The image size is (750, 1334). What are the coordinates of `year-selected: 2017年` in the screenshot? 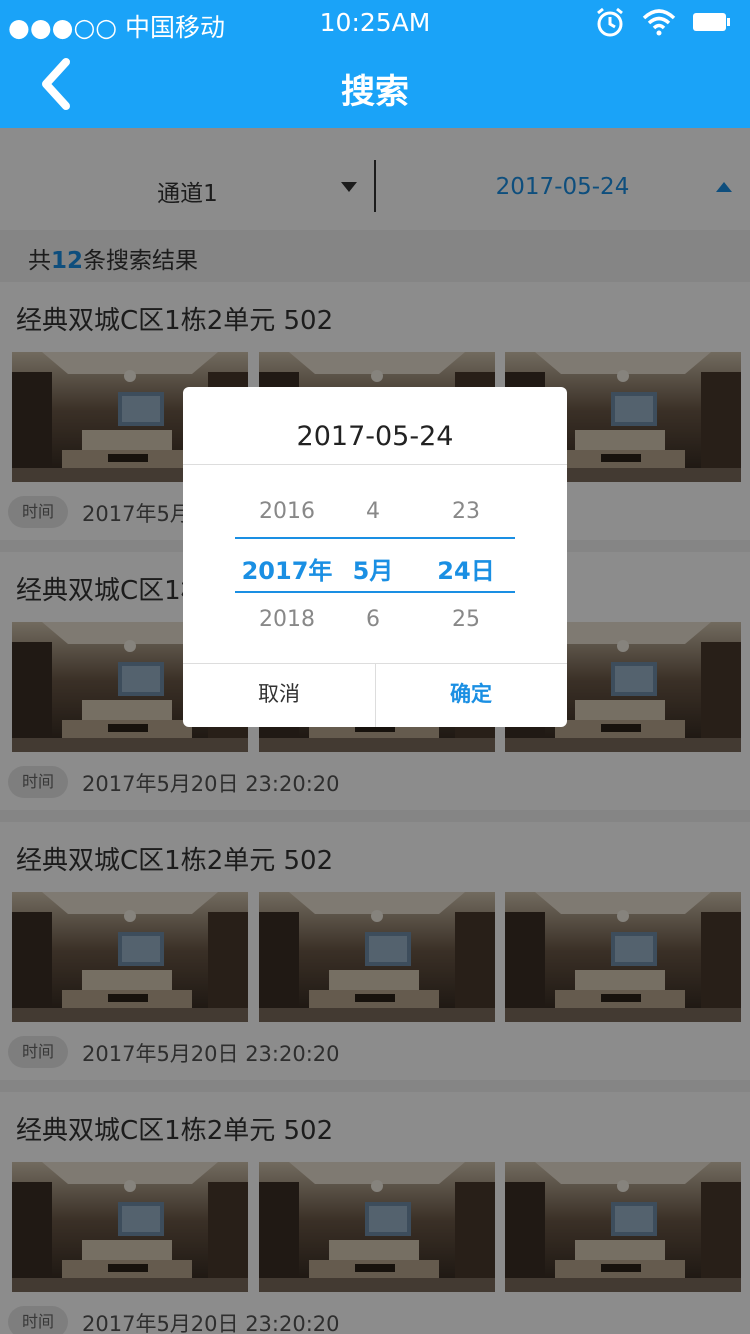 It's located at (287, 571).